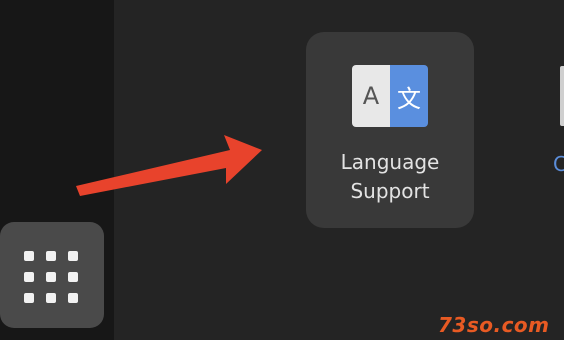  Describe the element at coordinates (169, 165) in the screenshot. I see `red-pointer-arrow` at that location.